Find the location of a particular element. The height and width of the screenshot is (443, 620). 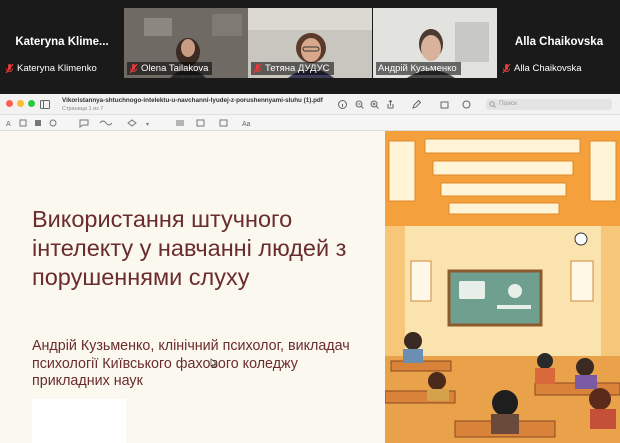

participant-caption-text: Kateryna Klimenko is located at coordinates (57, 68).